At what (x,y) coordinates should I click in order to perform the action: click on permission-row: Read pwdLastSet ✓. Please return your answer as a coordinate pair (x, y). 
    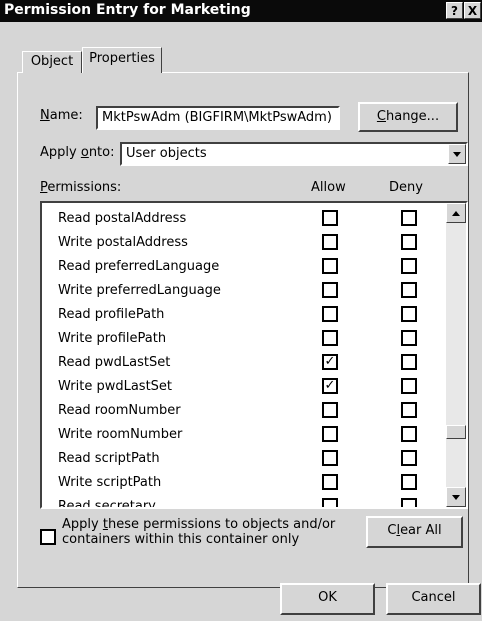
    Looking at the image, I should click on (245, 363).